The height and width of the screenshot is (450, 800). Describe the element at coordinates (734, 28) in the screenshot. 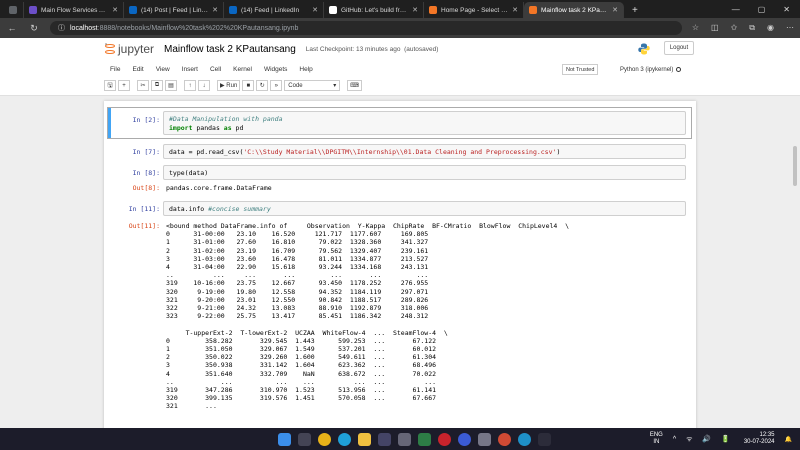

I see `favorites-icon: ✩` at that location.